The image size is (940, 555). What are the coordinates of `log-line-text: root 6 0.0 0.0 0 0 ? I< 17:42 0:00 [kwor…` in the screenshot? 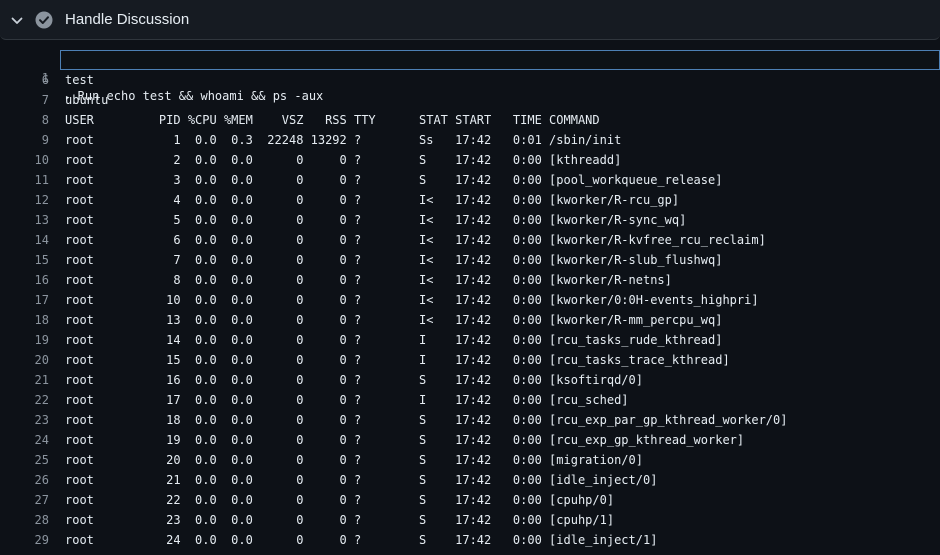 It's located at (415, 240).